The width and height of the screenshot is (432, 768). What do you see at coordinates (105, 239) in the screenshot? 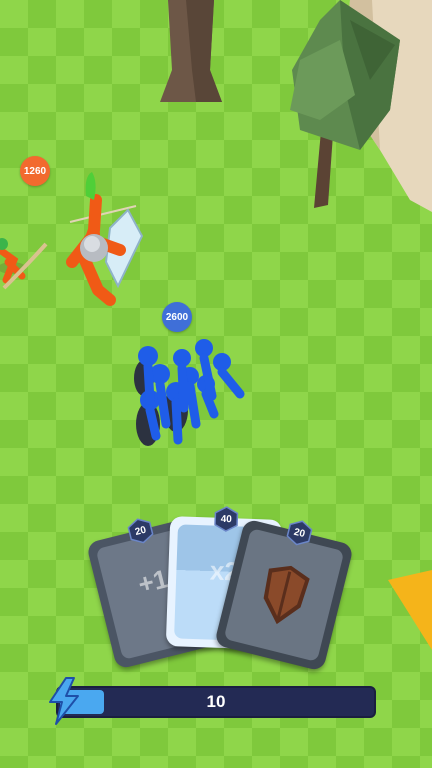
I see `enemy-knight` at bounding box center [105, 239].